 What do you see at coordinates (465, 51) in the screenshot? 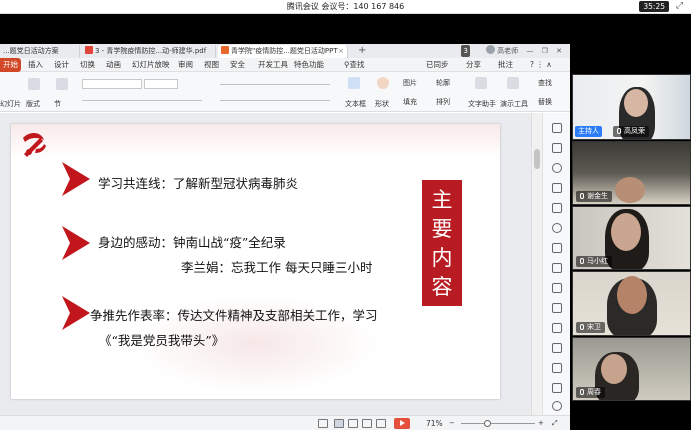
I see `tab-count-badge: 3` at bounding box center [465, 51].